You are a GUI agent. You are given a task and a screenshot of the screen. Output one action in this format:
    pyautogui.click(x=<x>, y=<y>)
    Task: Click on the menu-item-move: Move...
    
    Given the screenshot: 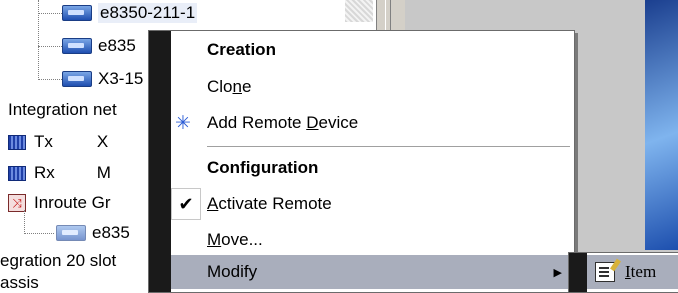 What is the action you would take?
    pyautogui.click(x=372, y=240)
    